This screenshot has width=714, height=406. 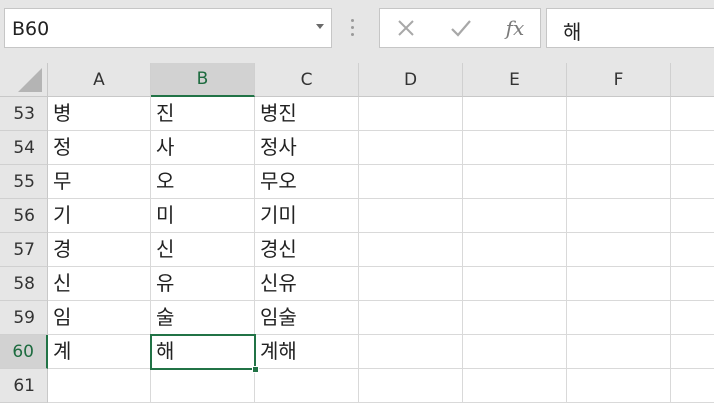 I want to click on cell-b56: 미, so click(x=203, y=216).